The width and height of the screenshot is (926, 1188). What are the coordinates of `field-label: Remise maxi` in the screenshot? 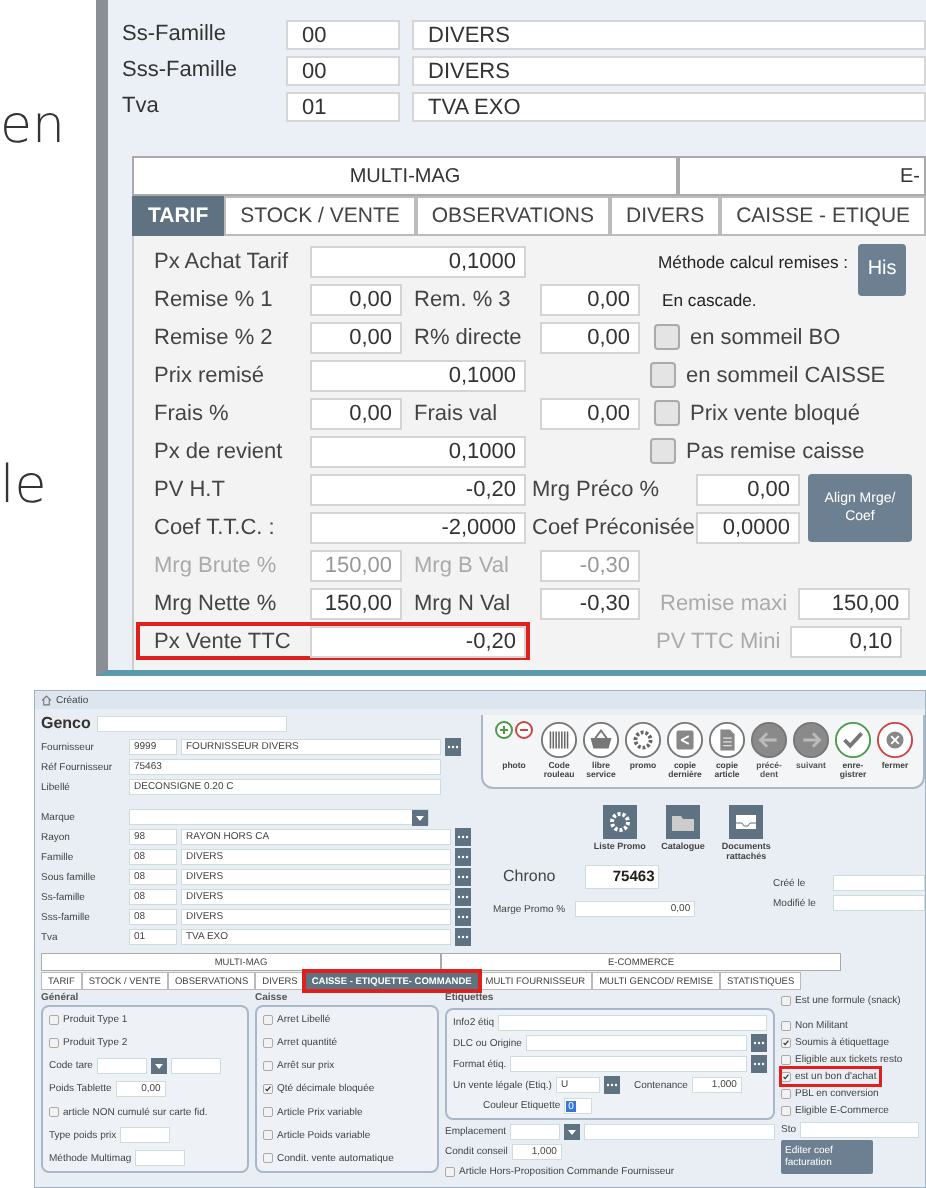 It's located at (724, 603).